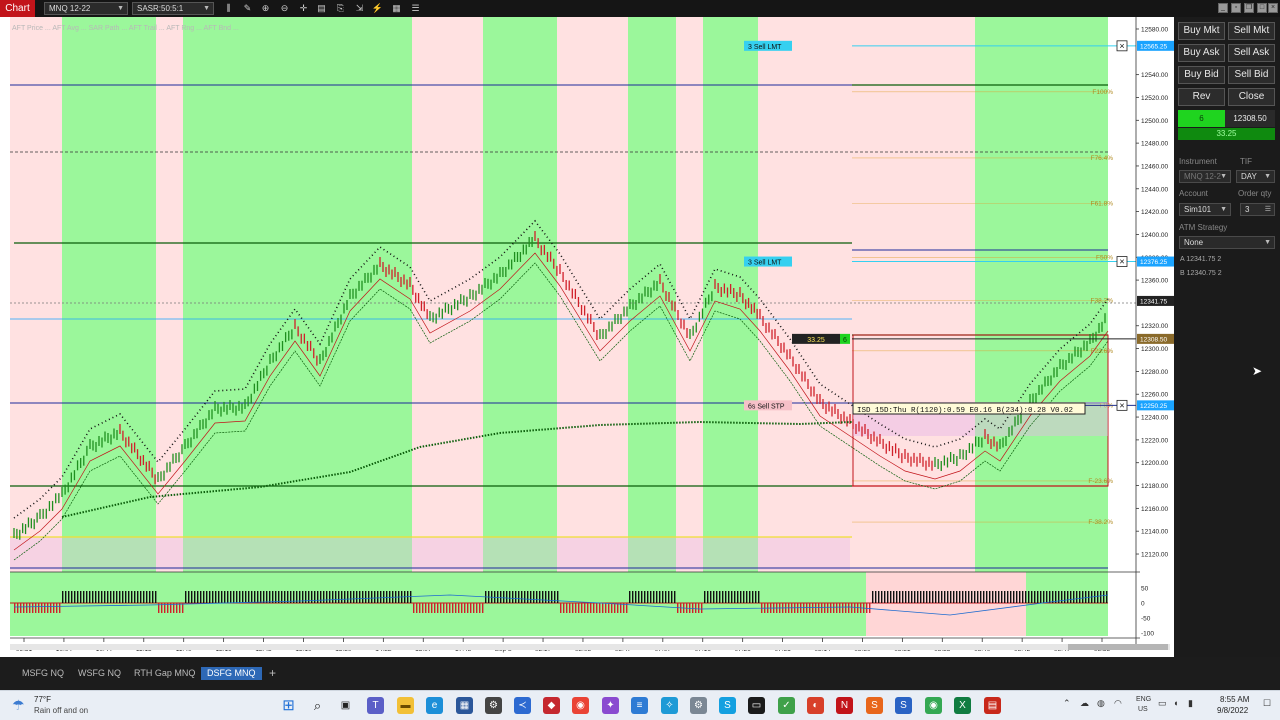 The width and height of the screenshot is (1280, 720). What do you see at coordinates (340, 8) in the screenshot?
I see `templates-icon: ⎘` at bounding box center [340, 8].